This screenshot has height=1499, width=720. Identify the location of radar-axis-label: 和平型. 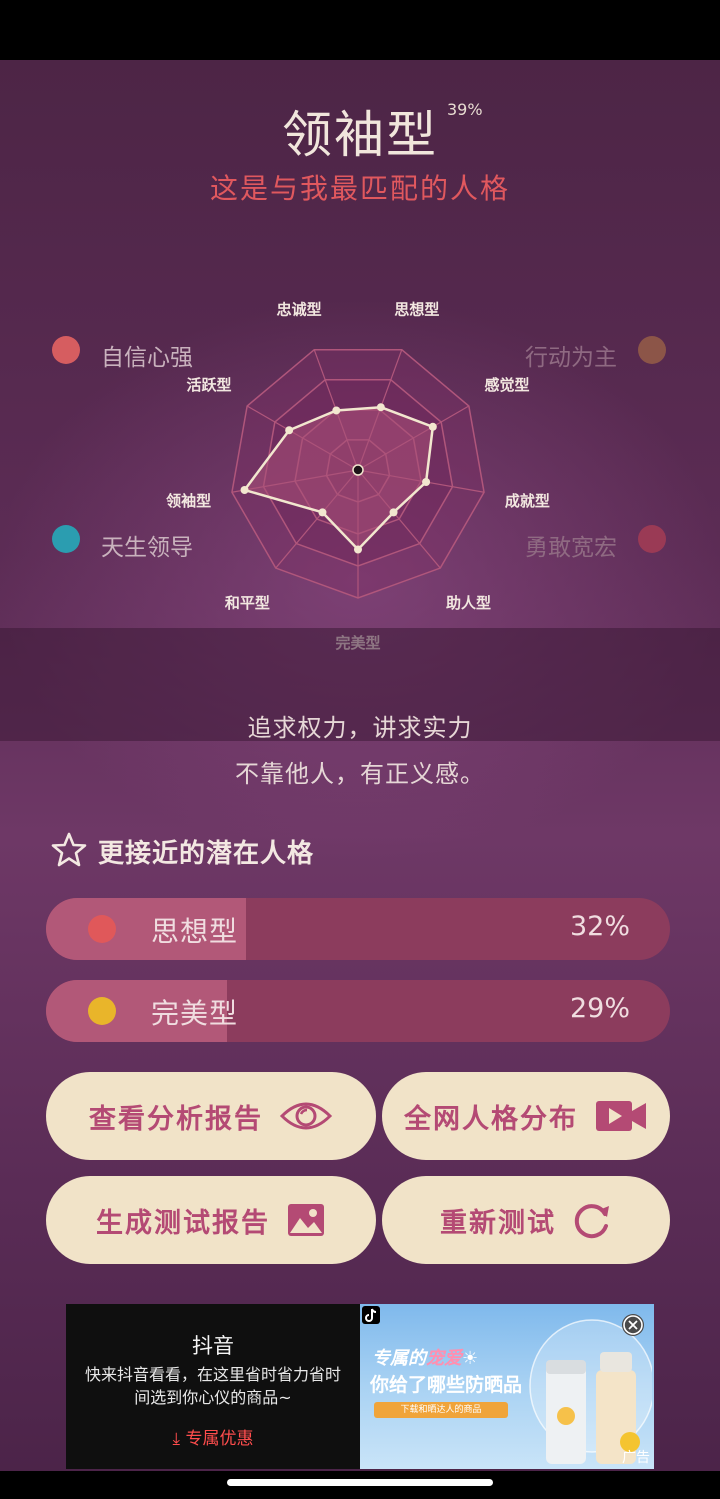
(247, 603).